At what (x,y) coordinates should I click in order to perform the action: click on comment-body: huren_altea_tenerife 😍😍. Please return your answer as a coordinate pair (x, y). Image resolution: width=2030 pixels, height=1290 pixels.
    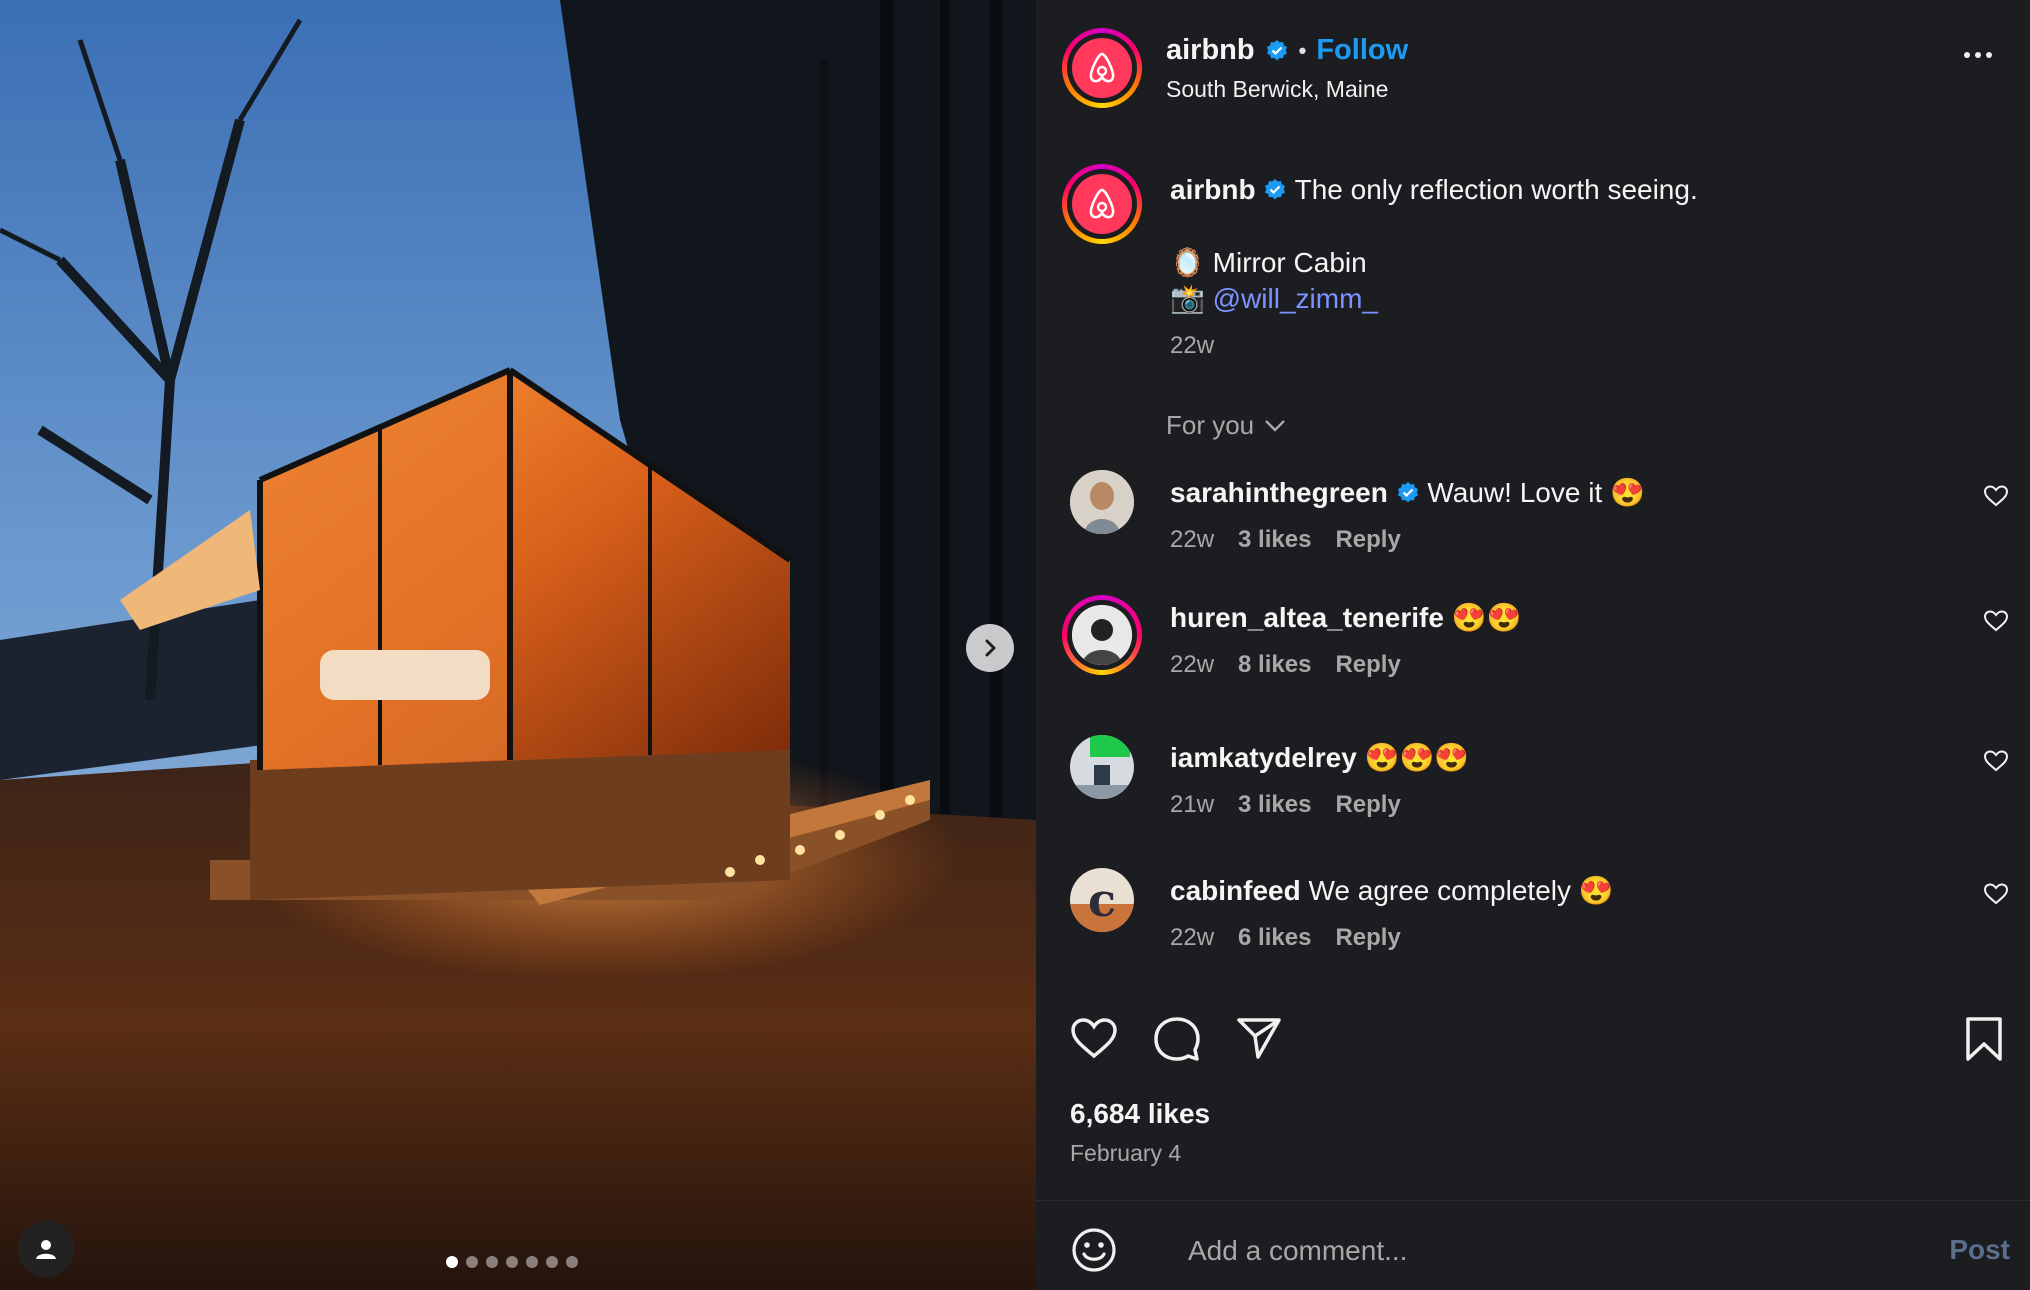
    Looking at the image, I should click on (1345, 617).